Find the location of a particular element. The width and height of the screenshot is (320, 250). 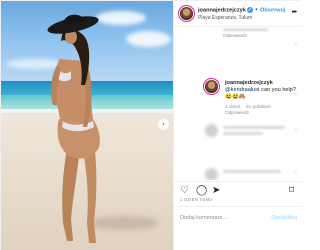

comment-mention: @kendraalust is located at coordinates (242, 90).